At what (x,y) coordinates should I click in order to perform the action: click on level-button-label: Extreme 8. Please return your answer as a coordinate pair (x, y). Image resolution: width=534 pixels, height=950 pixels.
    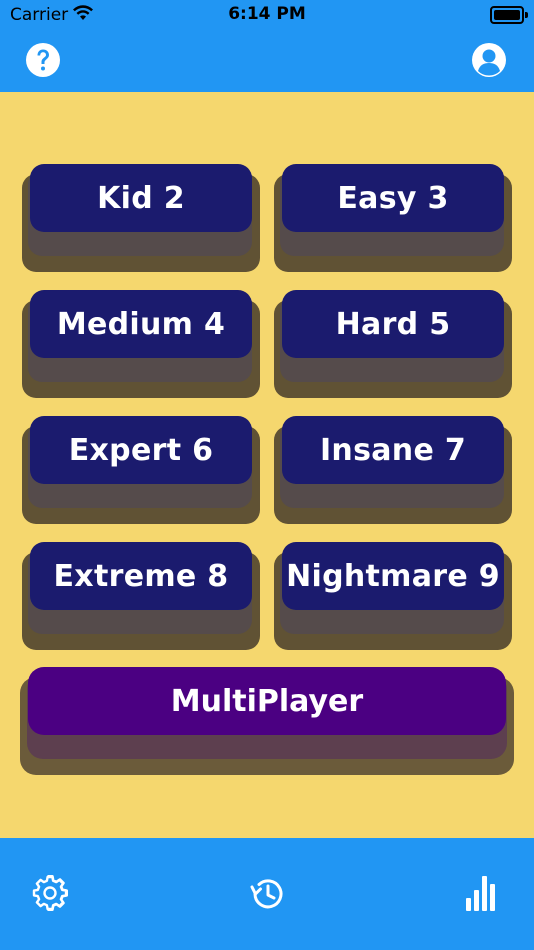
    Looking at the image, I should click on (141, 576).